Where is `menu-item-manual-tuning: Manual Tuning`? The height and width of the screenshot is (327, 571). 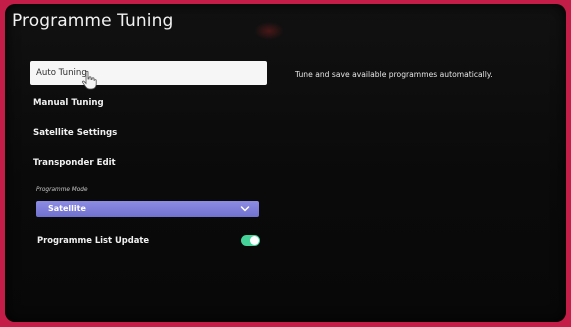 menu-item-manual-tuning: Manual Tuning is located at coordinates (145, 103).